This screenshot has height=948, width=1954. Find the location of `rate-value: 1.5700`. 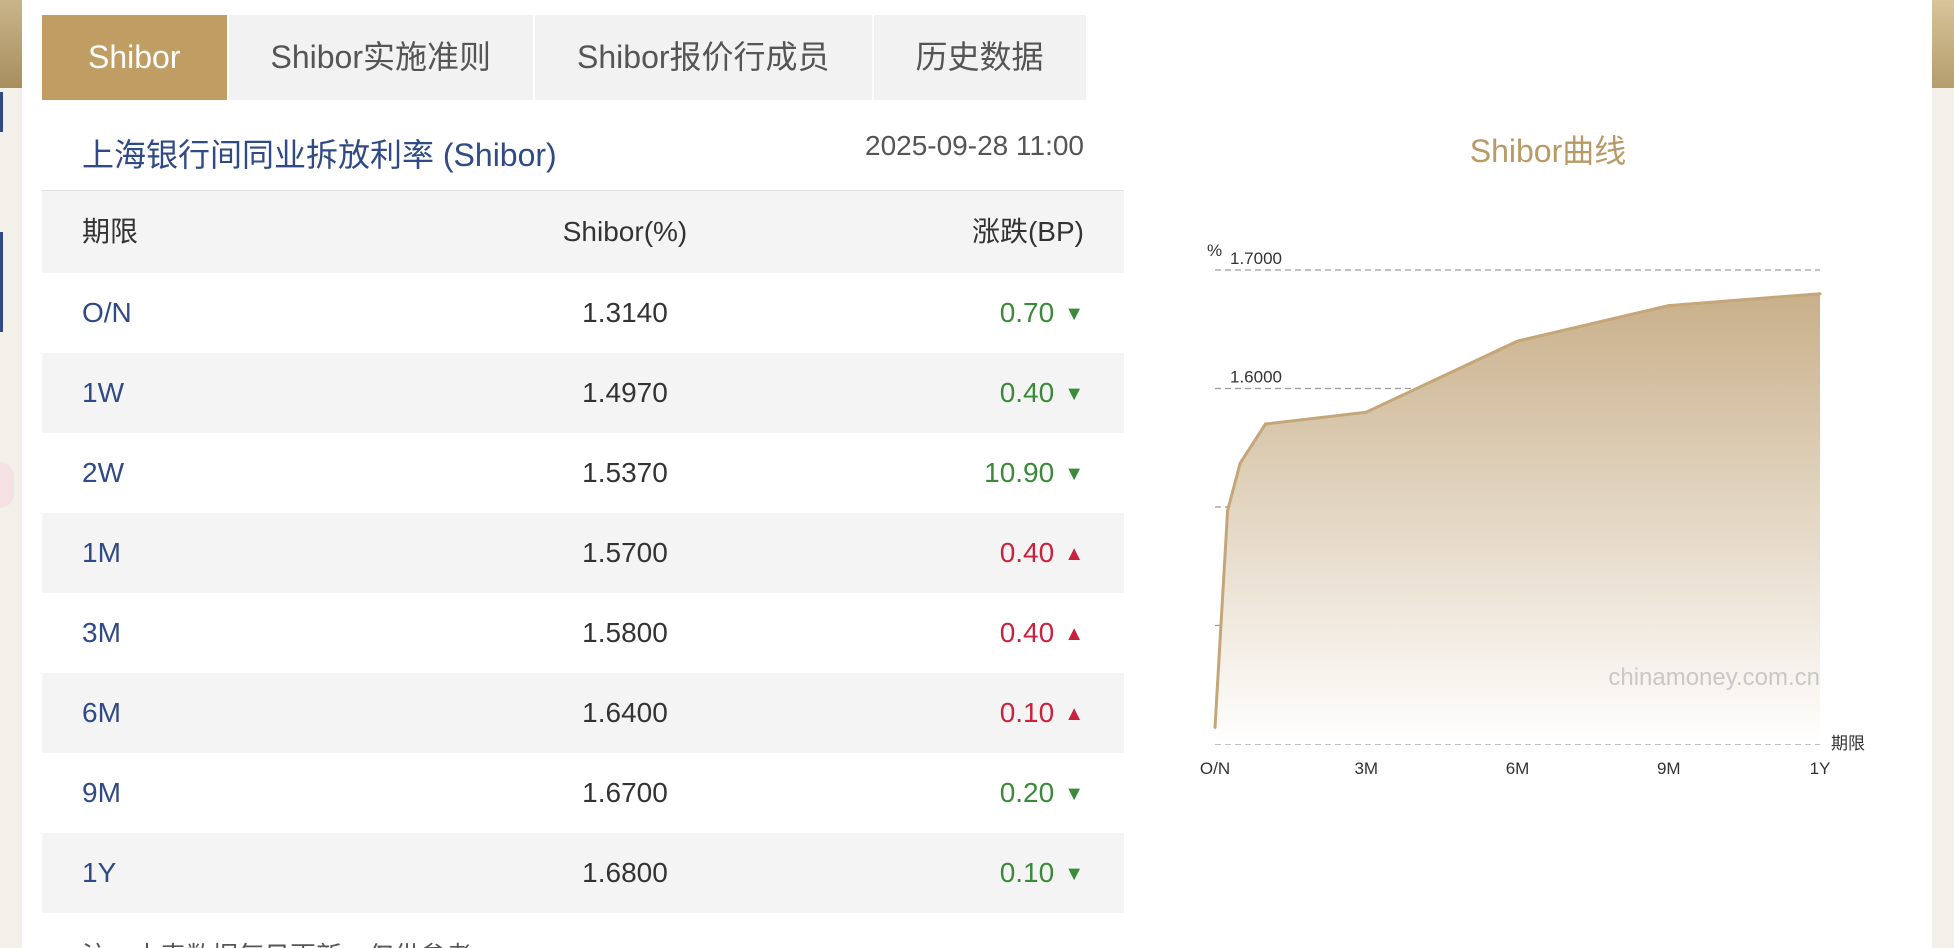

rate-value: 1.5700 is located at coordinates (625, 552).